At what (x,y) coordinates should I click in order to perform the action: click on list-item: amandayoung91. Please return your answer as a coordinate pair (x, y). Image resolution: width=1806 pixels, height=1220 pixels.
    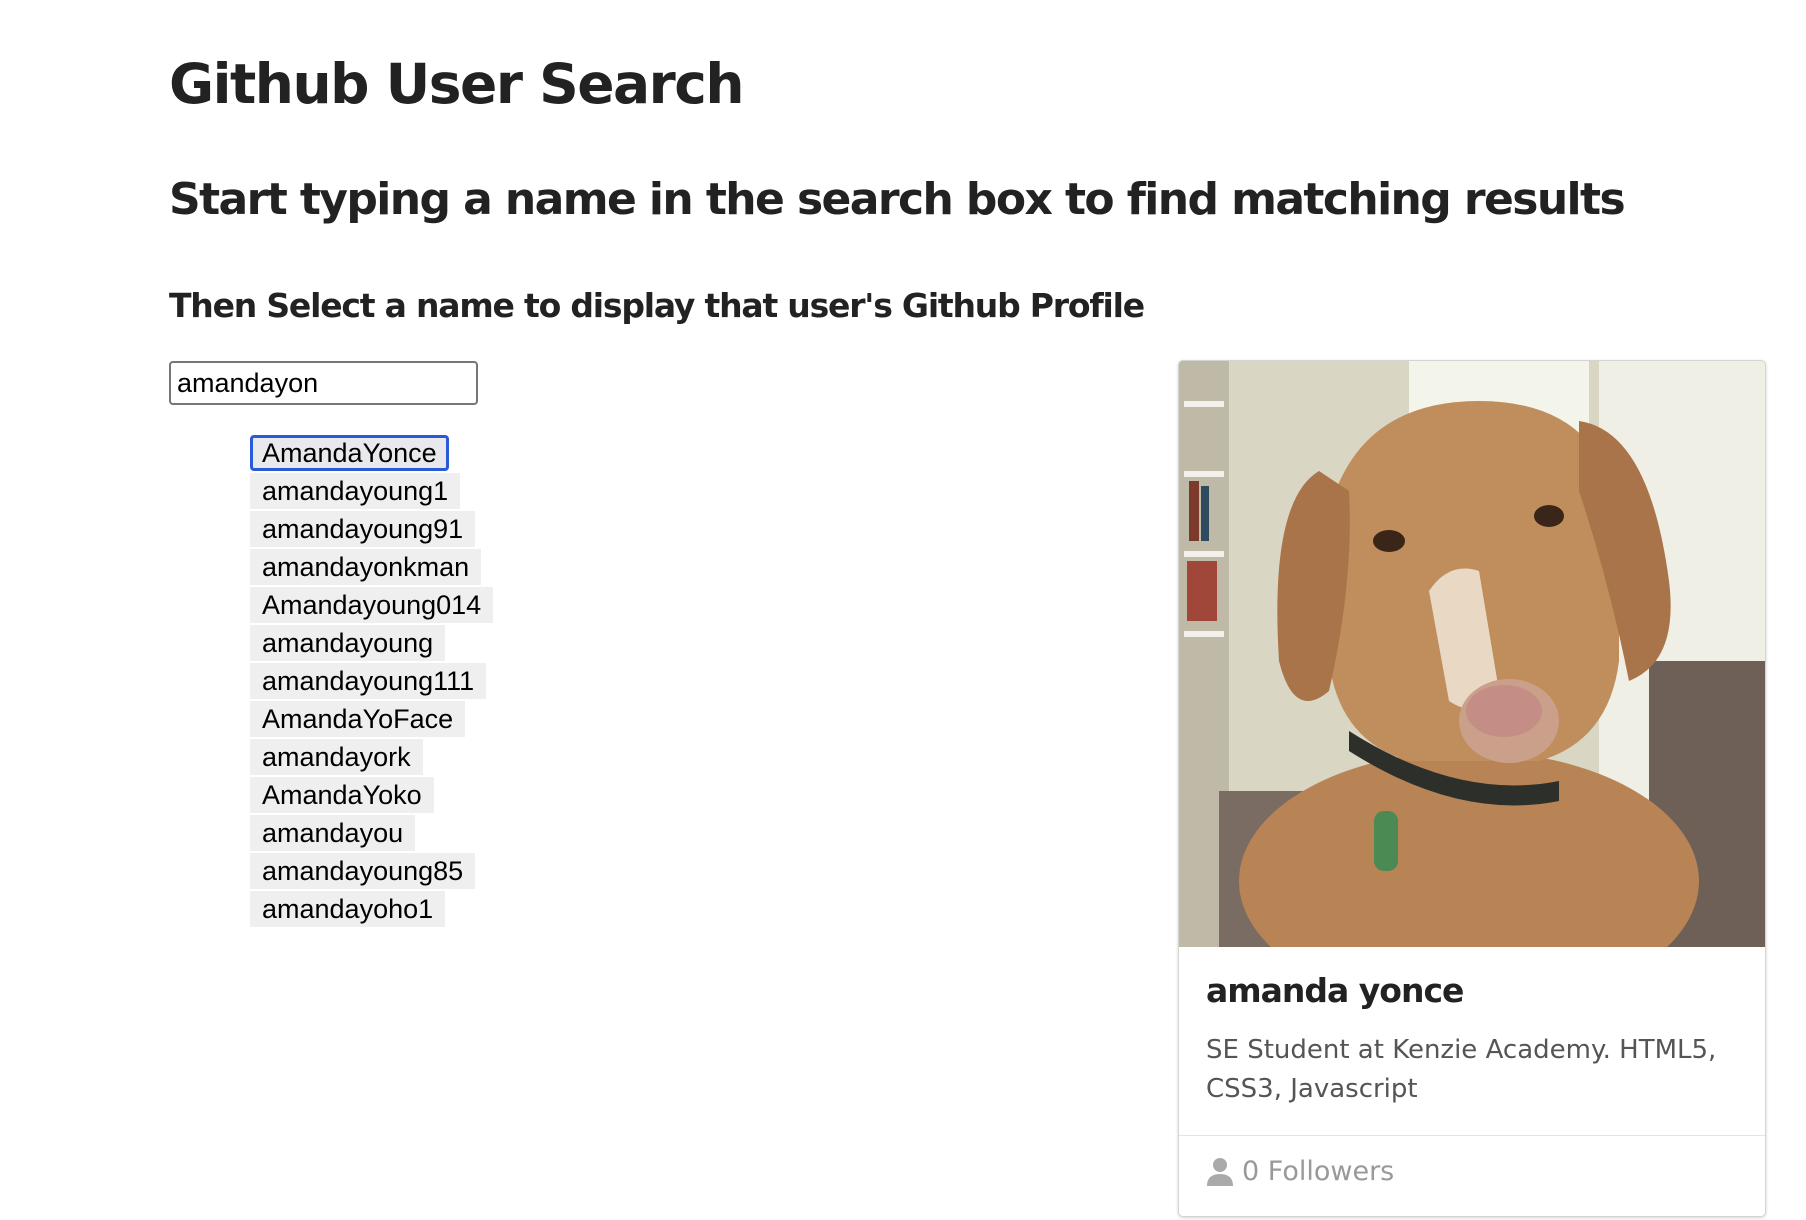
    Looking at the image, I should click on (371, 530).